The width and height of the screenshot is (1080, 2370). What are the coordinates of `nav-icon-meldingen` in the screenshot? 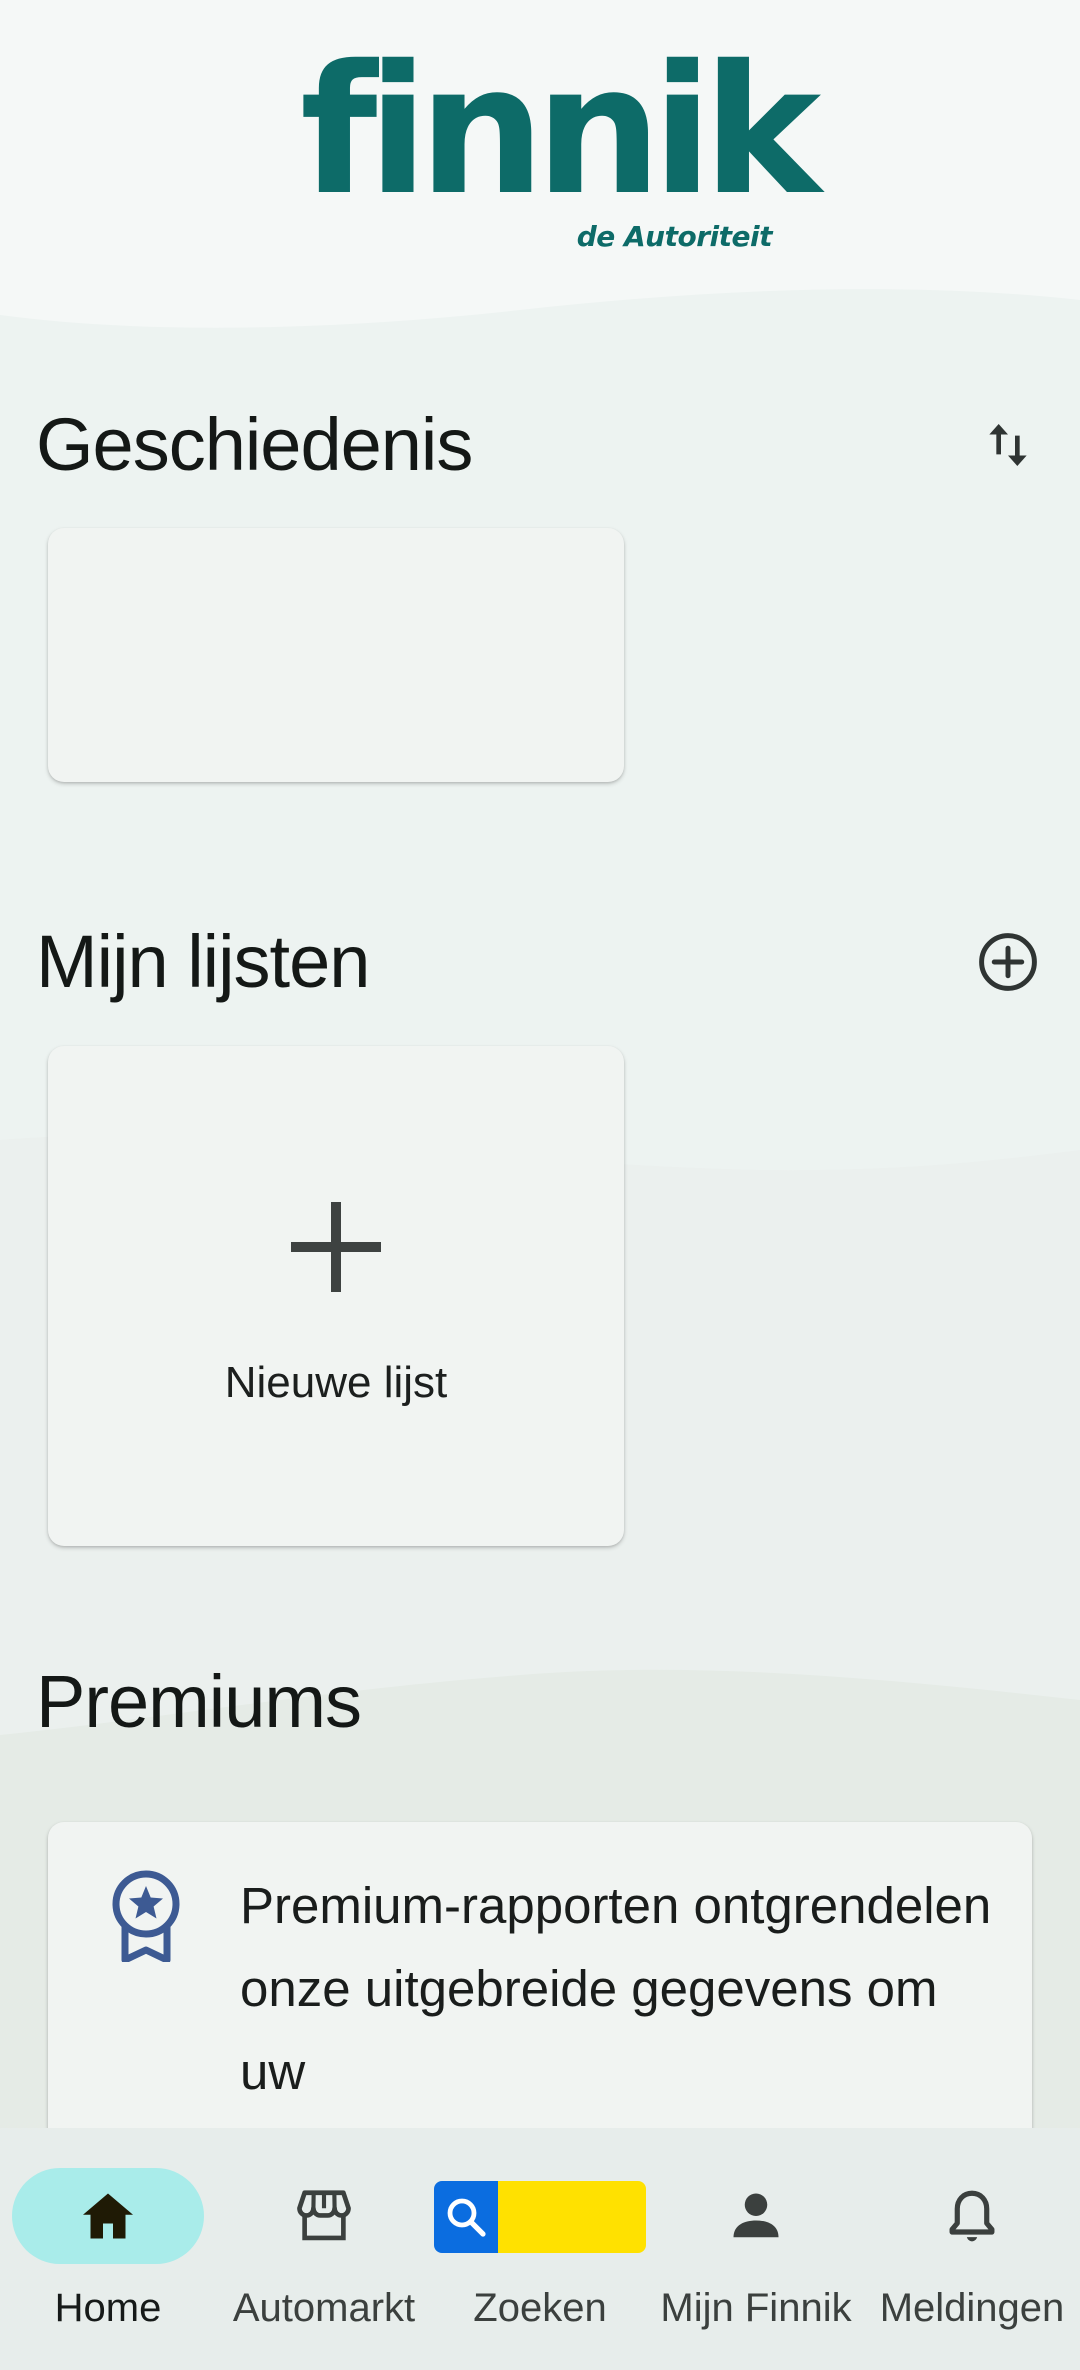 It's located at (972, 2216).